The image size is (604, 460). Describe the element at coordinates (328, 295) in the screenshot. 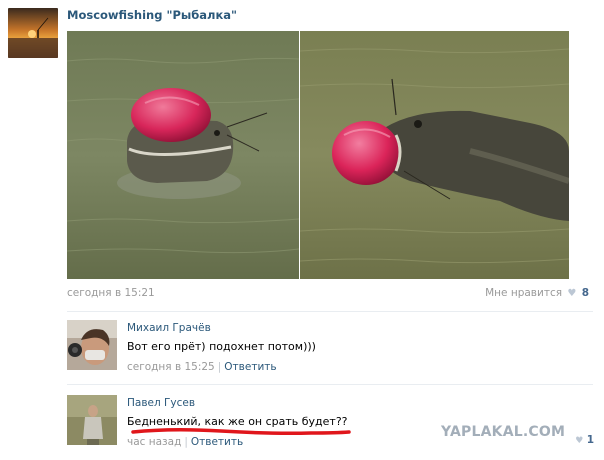

I see `post-meta: сегодня в 15:21 Мне нравится ♥ 8` at that location.